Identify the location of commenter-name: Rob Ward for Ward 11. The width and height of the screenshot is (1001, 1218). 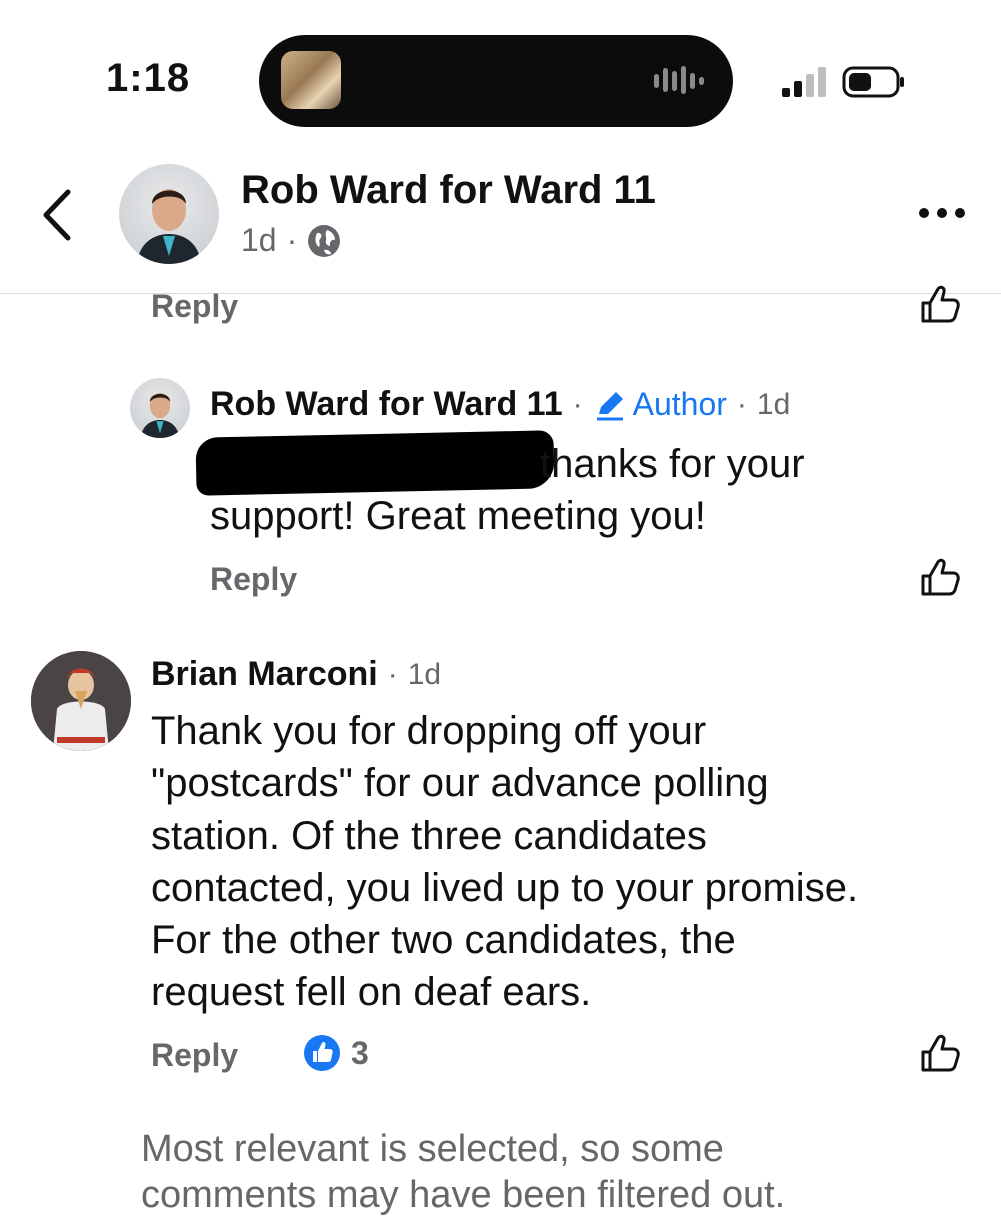
(386, 404).